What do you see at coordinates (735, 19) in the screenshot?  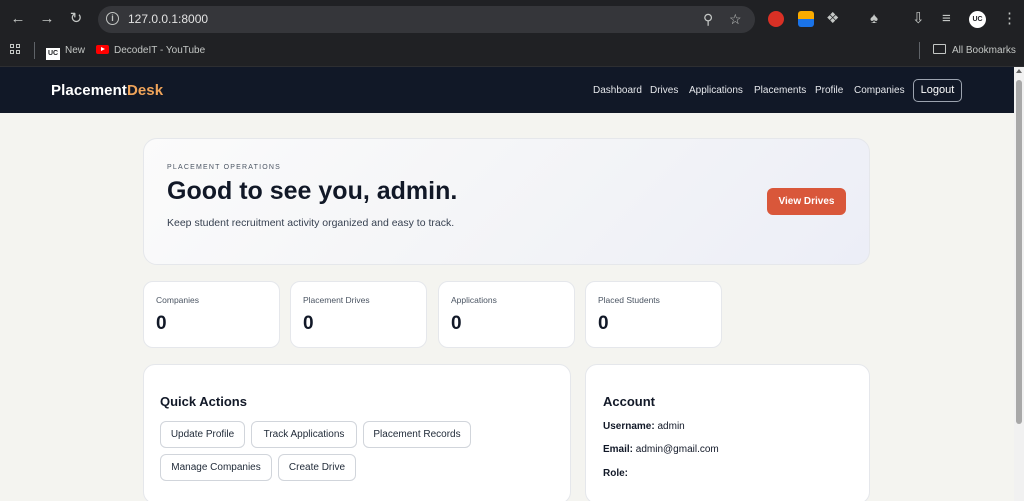 I see `bookmark-star-icon: ☆` at bounding box center [735, 19].